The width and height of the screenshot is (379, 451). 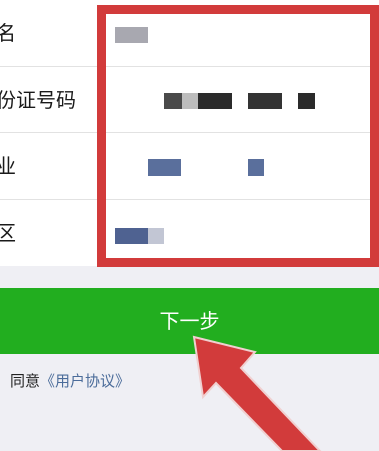 I want to click on occupation-label: 业, so click(x=8, y=166).